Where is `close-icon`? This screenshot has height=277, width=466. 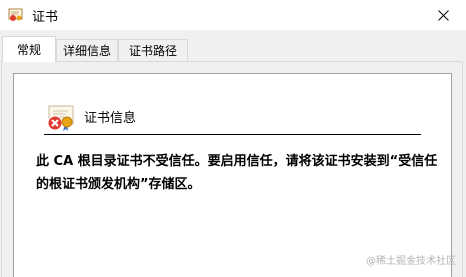
close-icon is located at coordinates (443, 15).